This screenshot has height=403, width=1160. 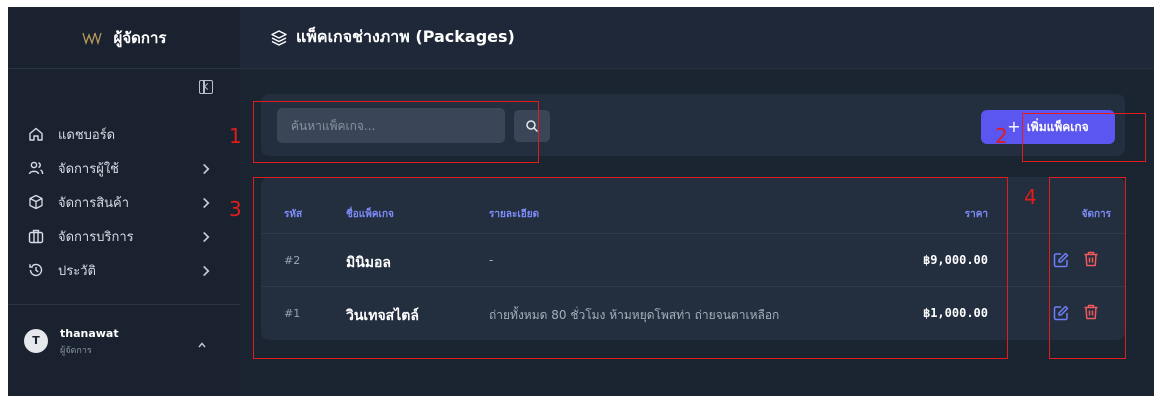 What do you see at coordinates (405, 36) in the screenshot?
I see `page-title: แพ็คเกจช่างภาพ (Packages)` at bounding box center [405, 36].